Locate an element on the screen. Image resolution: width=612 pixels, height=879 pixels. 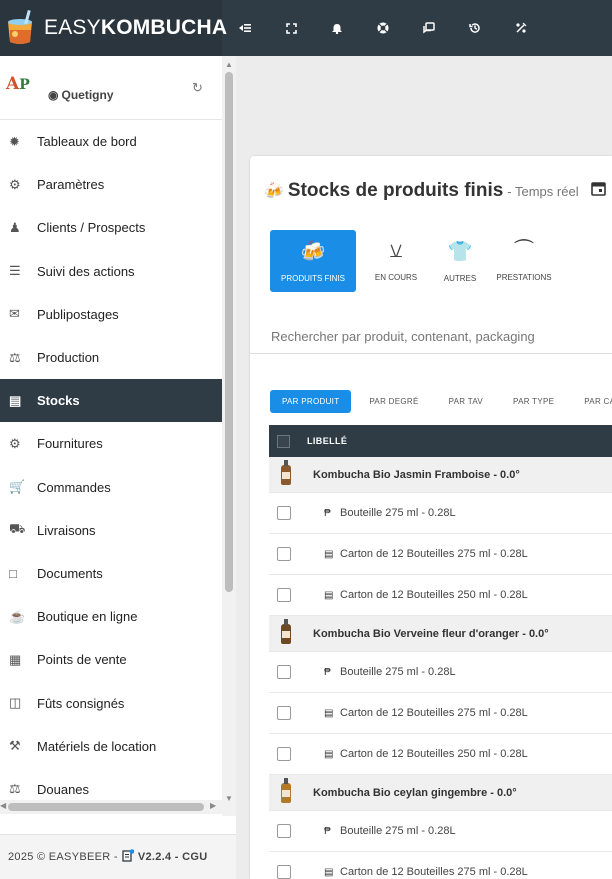
dashboard-icon: ✹ is located at coordinates (14, 141).